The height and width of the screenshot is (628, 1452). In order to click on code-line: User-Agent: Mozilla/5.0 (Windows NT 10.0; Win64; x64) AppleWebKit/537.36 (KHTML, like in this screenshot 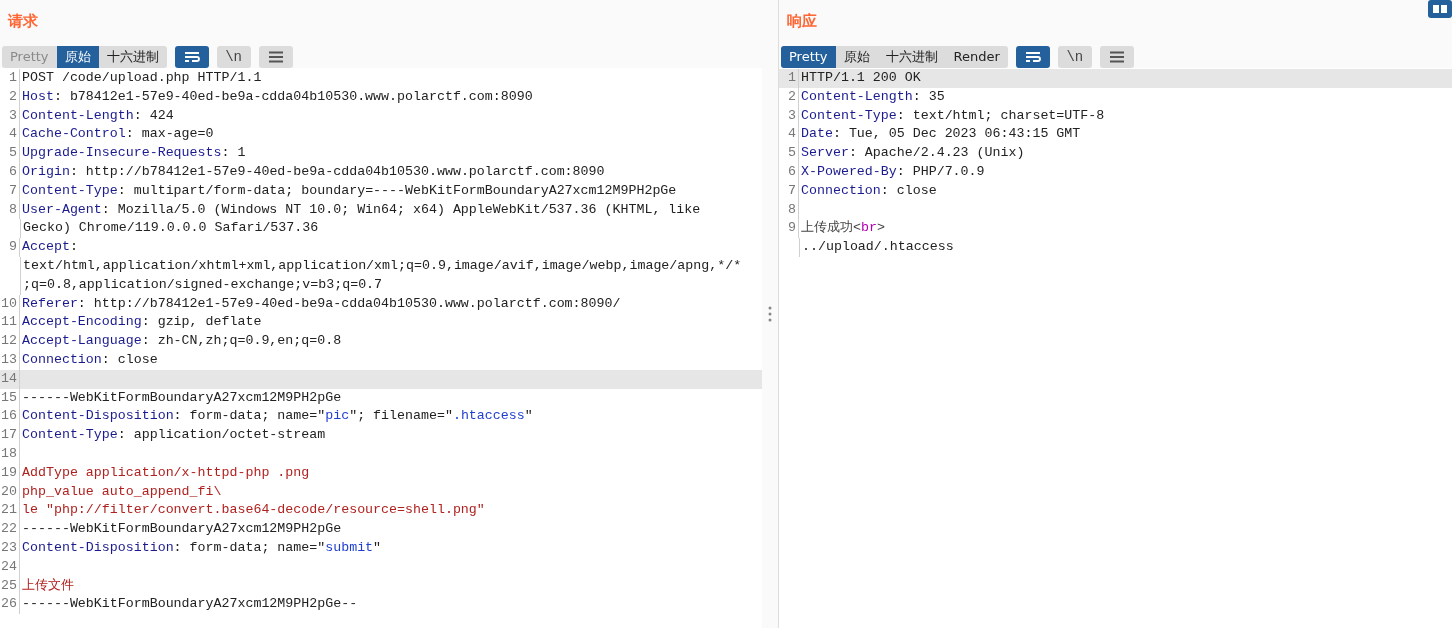, I will do `click(361, 209)`.